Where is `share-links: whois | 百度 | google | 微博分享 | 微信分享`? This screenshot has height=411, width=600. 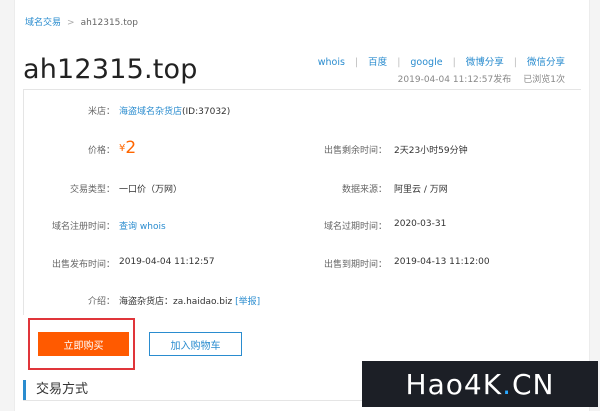 share-links: whois | 百度 | google | 微博分享 | 微信分享 is located at coordinates (441, 62).